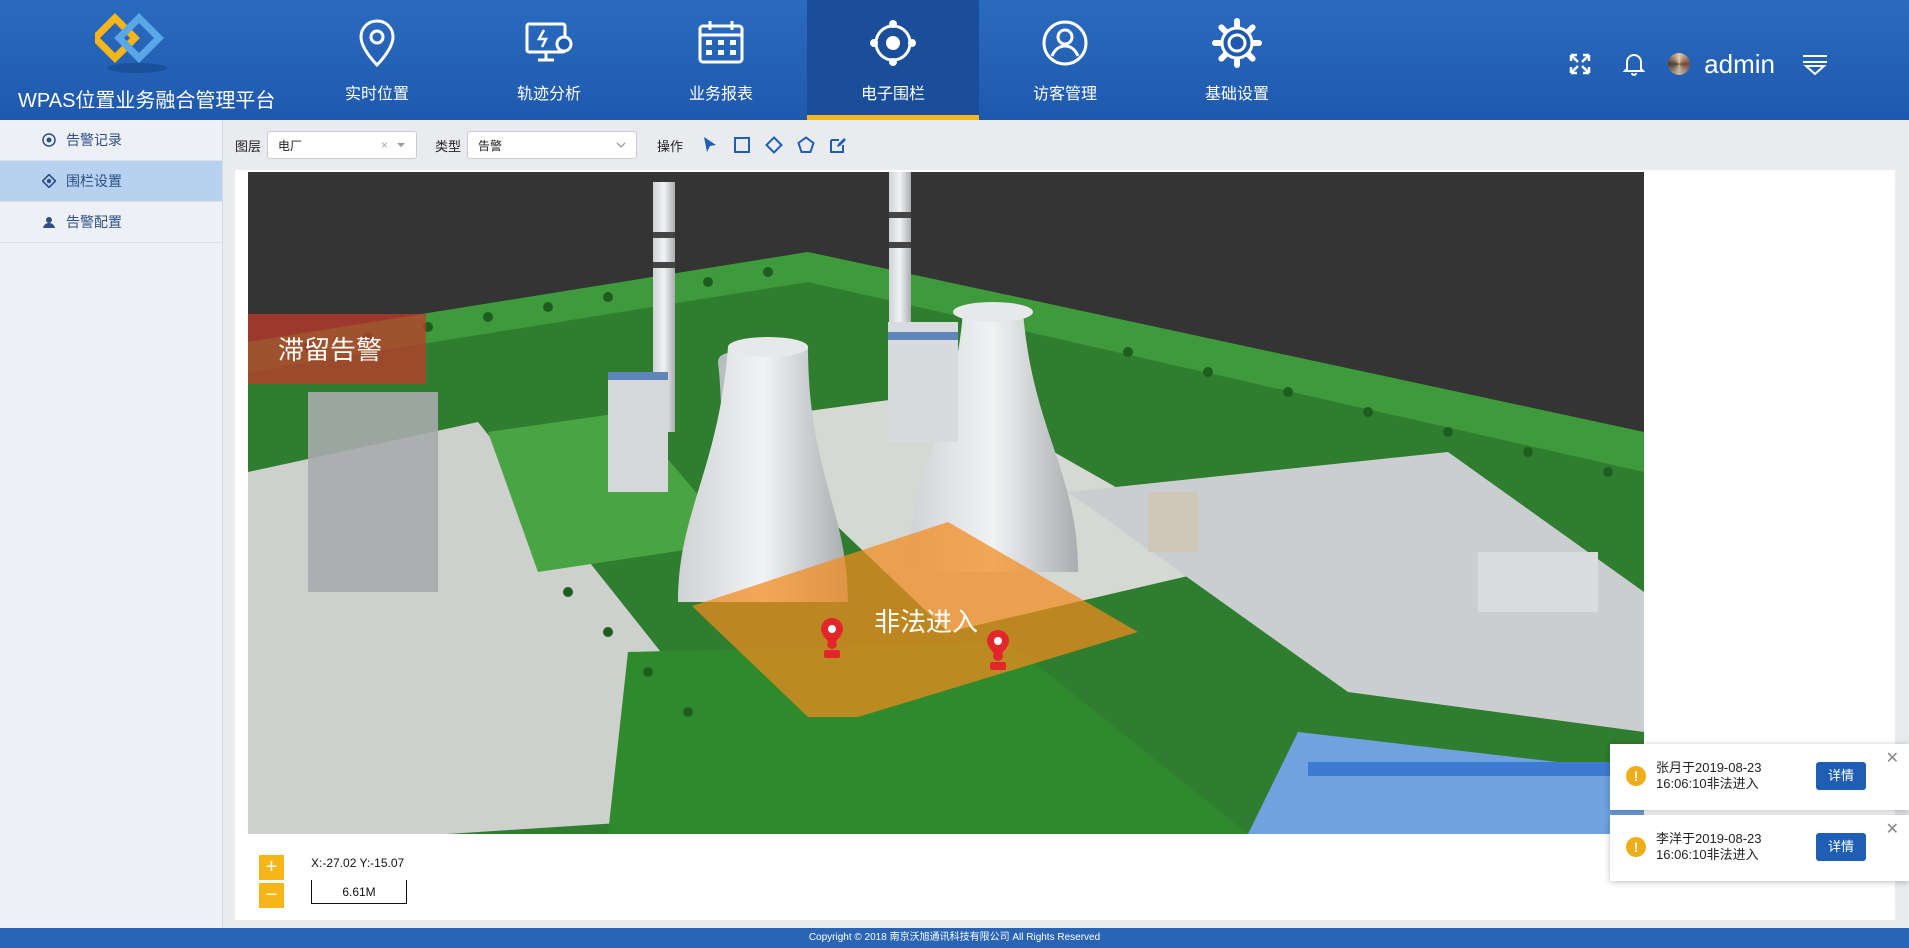 The image size is (1909, 948). I want to click on nav-label: 实时位置, so click(376, 94).